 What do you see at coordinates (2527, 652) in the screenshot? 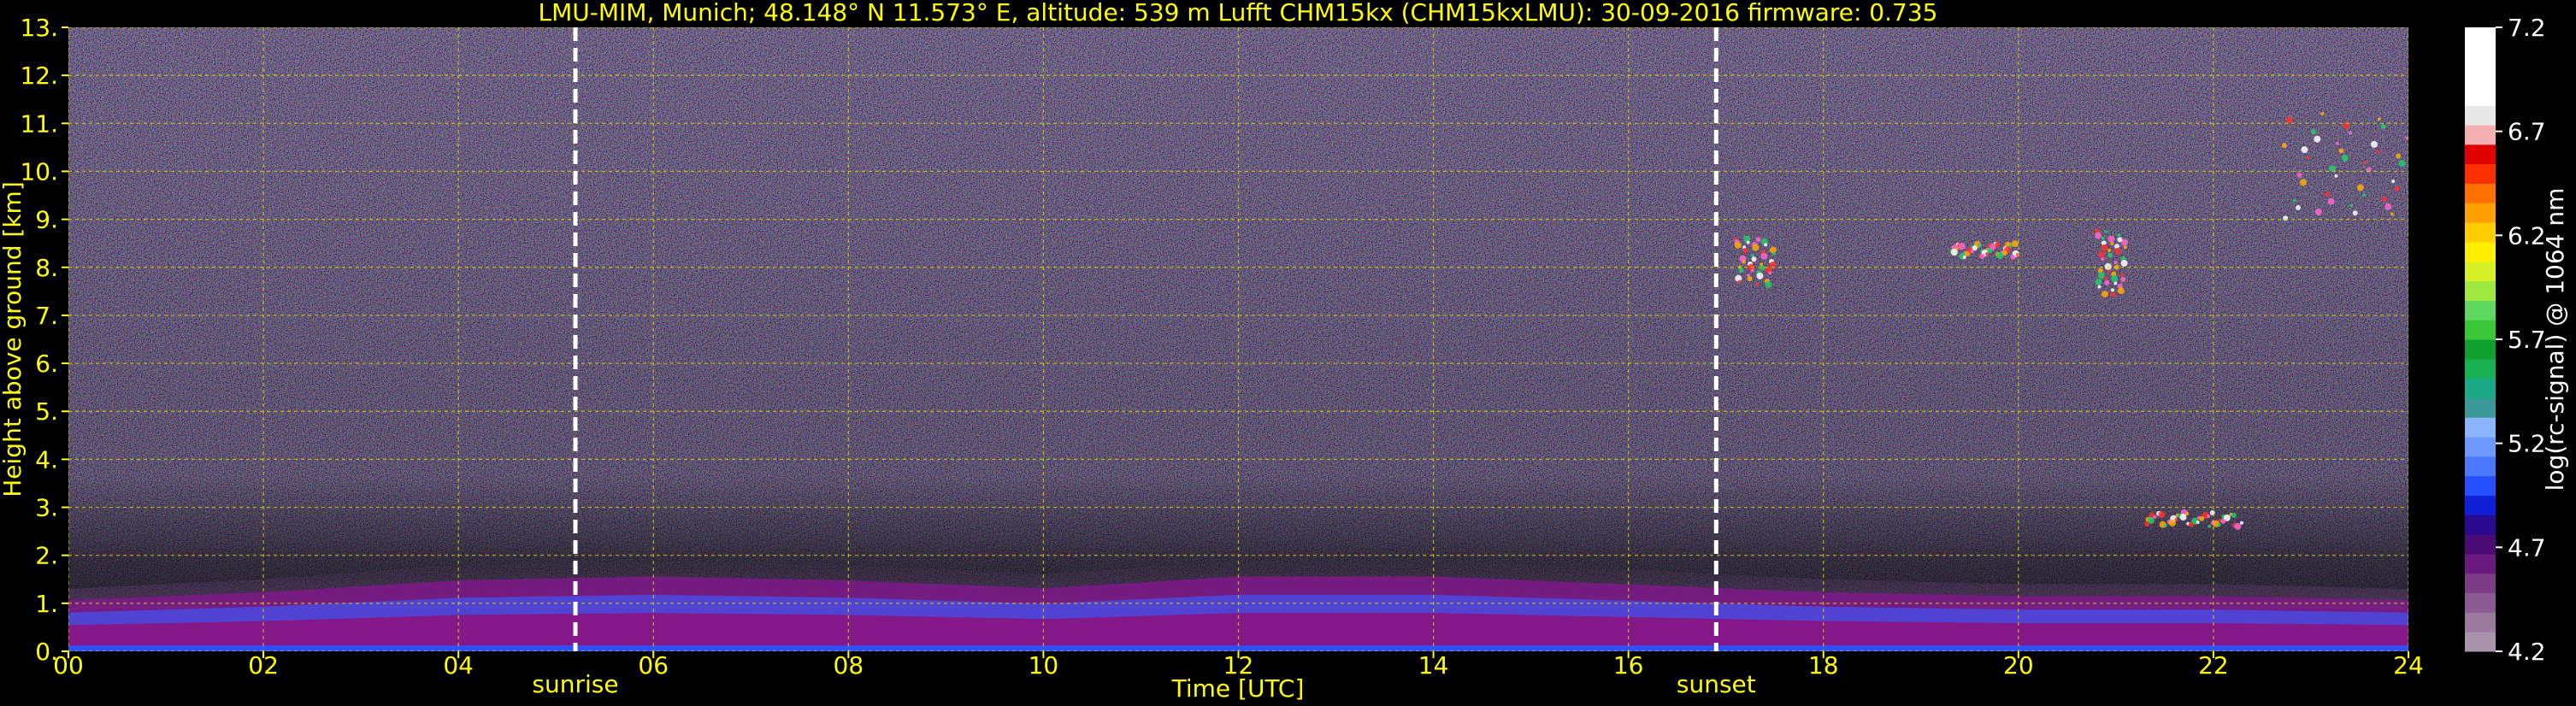
I see `colorbar-tick-label: 4.2` at bounding box center [2527, 652].